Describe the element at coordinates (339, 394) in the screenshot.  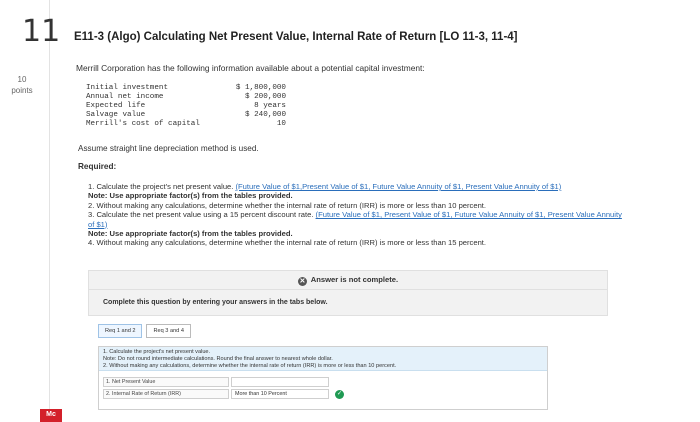
I see `check-icon: ✓` at that location.